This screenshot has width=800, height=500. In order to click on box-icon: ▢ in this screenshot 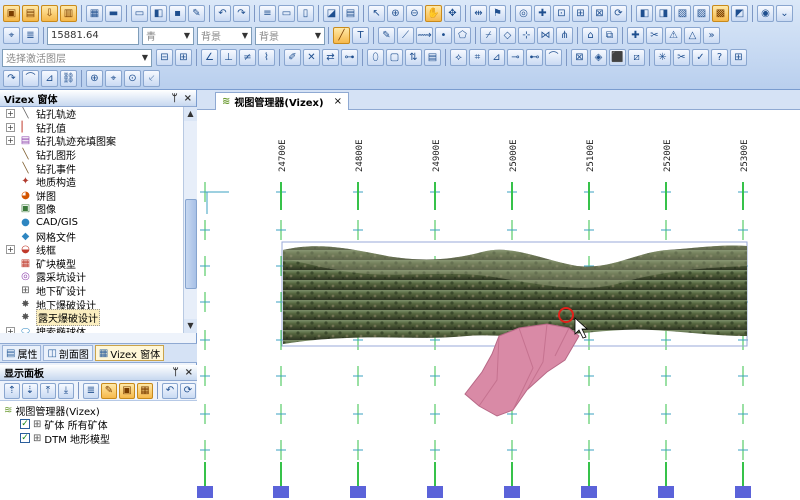, I will do `click(394, 57)`.